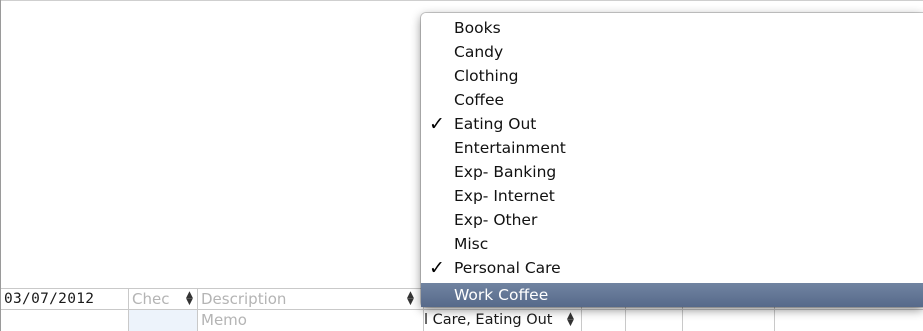  Describe the element at coordinates (510, 148) in the screenshot. I see `menu-item-label: Entertainment` at that location.